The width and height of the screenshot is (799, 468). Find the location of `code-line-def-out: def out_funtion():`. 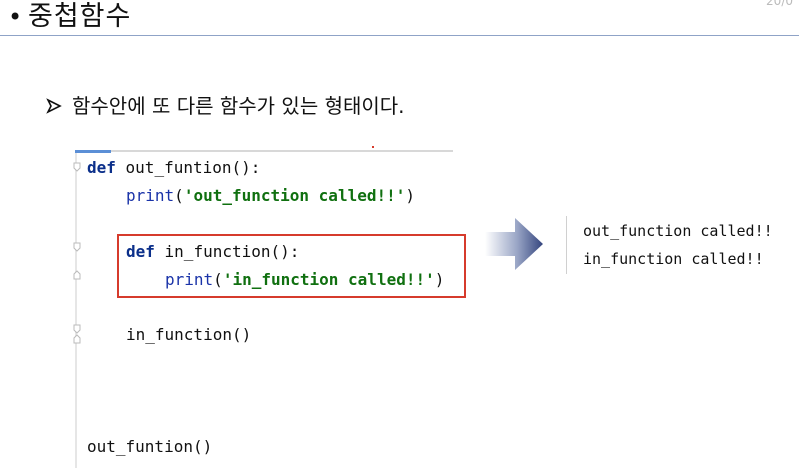

code-line-def-out: def out_funtion(): is located at coordinates (173, 168).